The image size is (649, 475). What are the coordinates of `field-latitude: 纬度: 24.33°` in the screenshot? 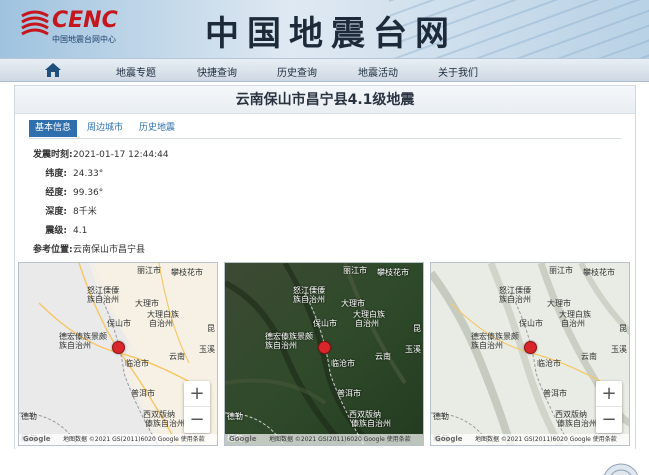 It's located at (68, 172).